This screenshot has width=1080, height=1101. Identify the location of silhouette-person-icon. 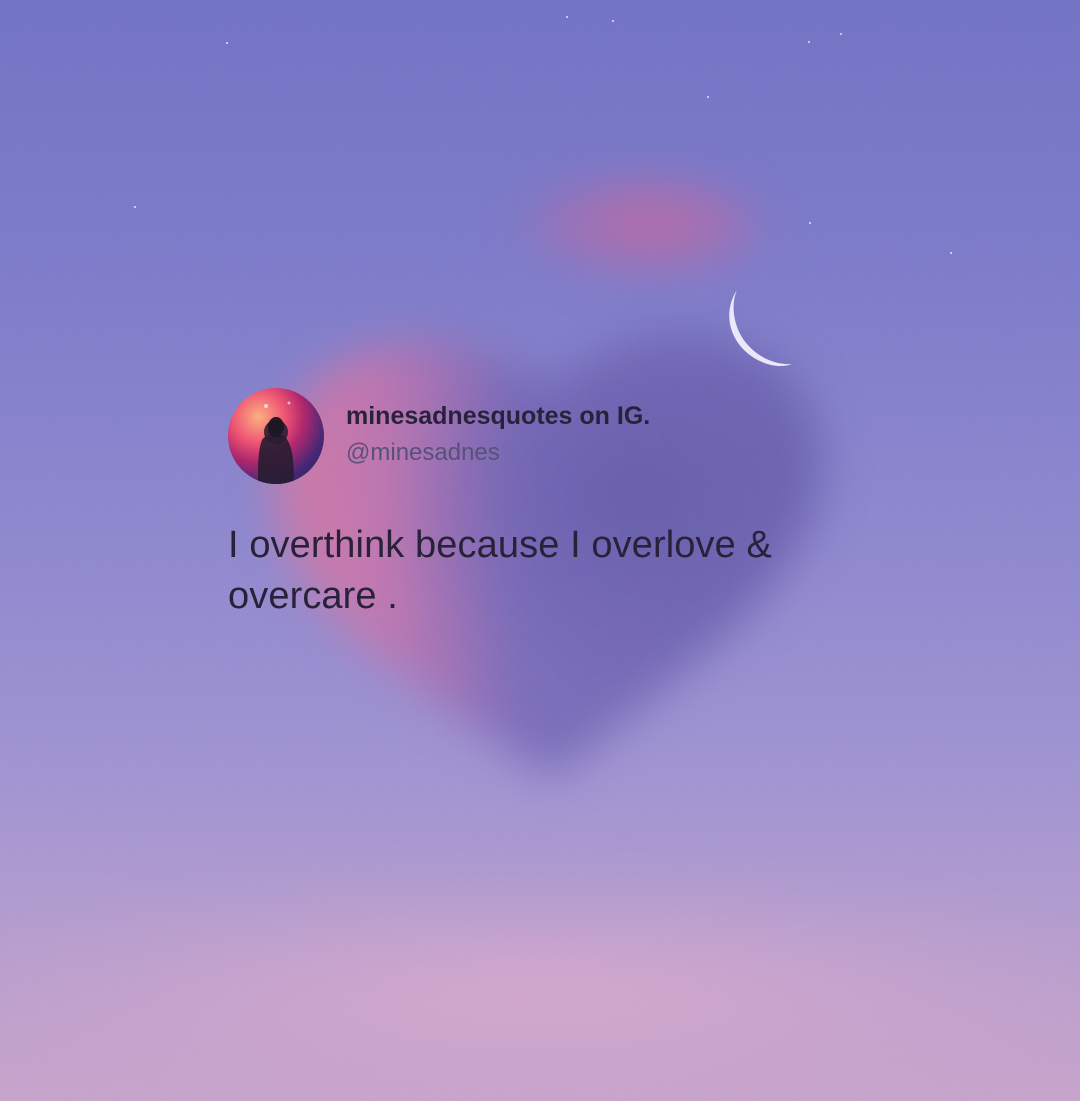
(276, 442).